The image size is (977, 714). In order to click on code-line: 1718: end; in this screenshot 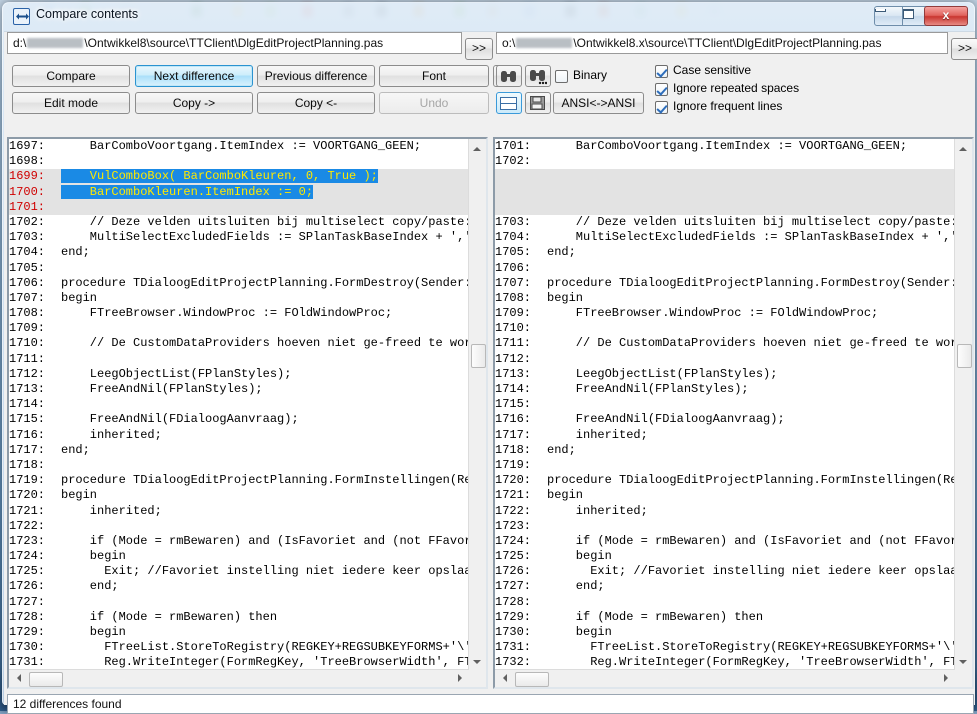, I will do `click(725, 450)`.